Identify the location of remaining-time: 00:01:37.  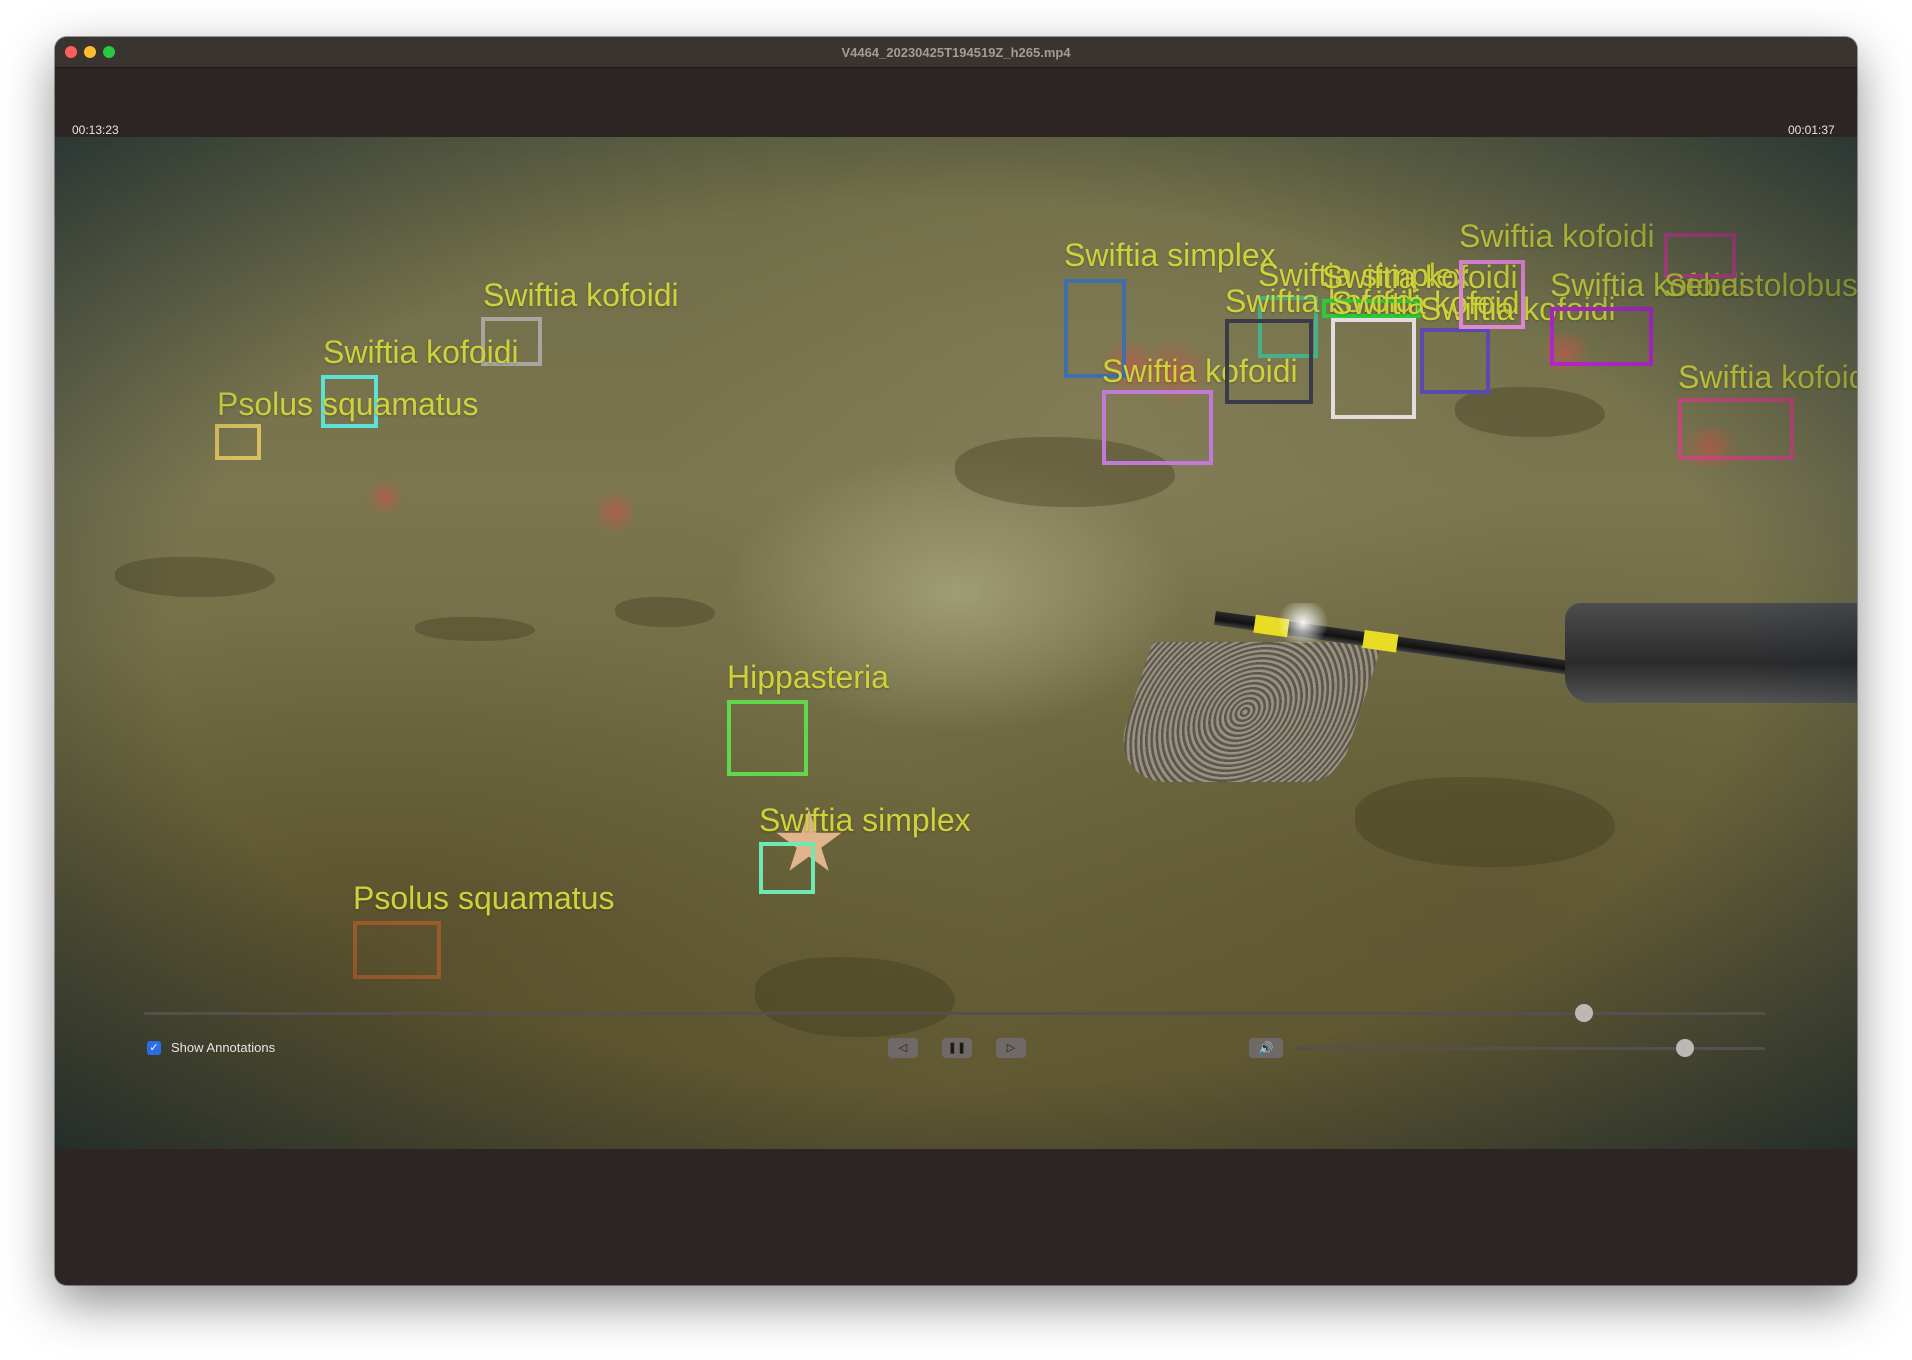
(1811, 130).